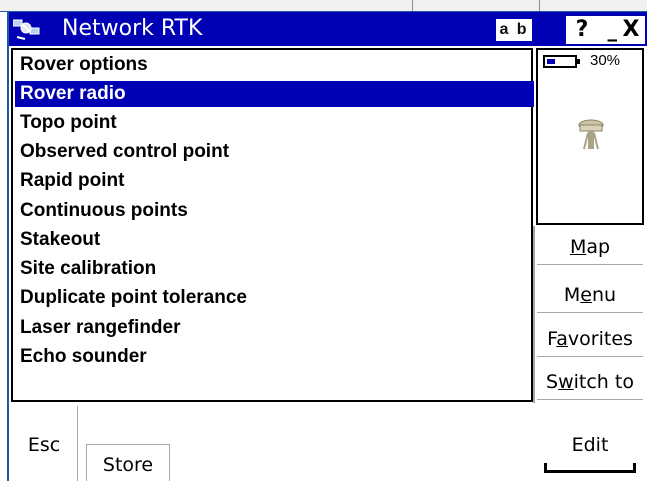 Image resolution: width=647 pixels, height=481 pixels. Describe the element at coordinates (44, 443) in the screenshot. I see `esc-button: Esc` at that location.